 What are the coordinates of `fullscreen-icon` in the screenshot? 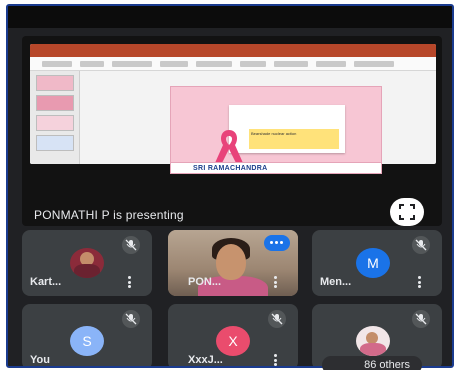 It's located at (407, 212).